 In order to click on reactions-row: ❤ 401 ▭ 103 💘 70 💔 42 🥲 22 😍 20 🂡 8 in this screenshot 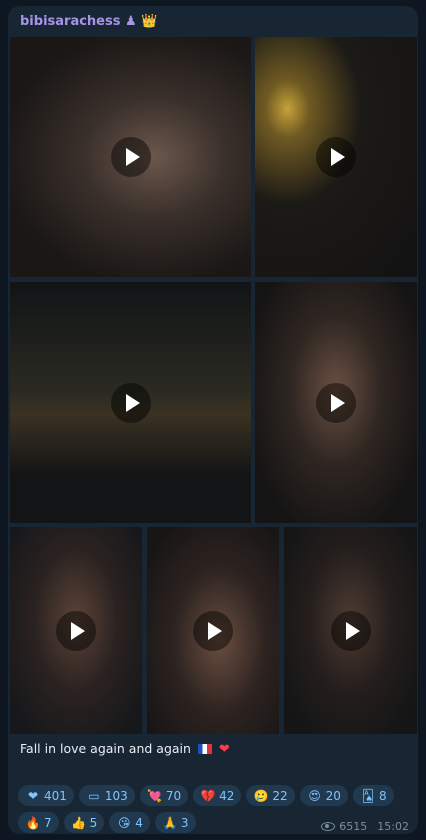, I will do `click(216, 795)`.